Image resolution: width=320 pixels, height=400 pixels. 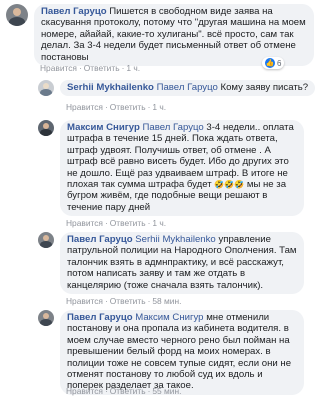 I want to click on like-icon: 👍, so click(x=270, y=63).